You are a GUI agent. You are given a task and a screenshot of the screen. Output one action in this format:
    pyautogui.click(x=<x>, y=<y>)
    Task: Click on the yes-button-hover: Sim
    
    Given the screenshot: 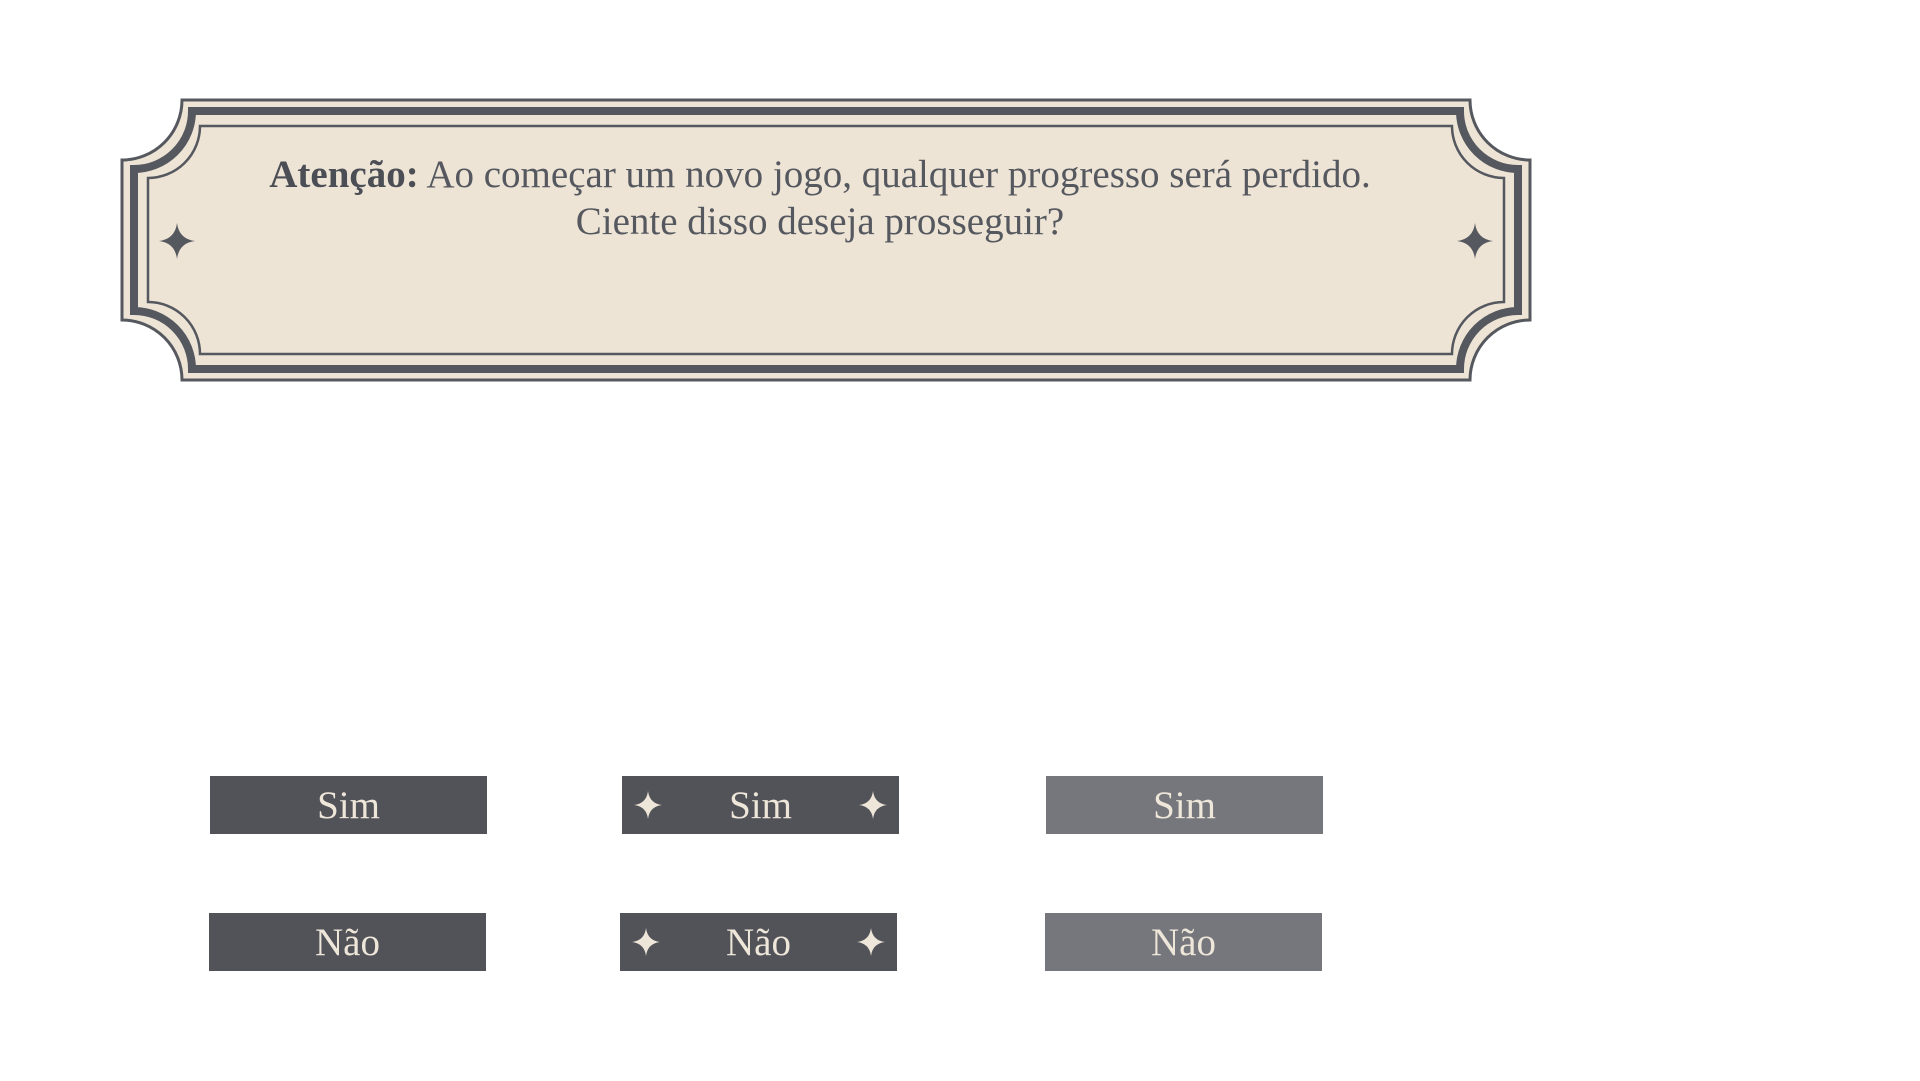 What is the action you would take?
    pyautogui.click(x=760, y=805)
    